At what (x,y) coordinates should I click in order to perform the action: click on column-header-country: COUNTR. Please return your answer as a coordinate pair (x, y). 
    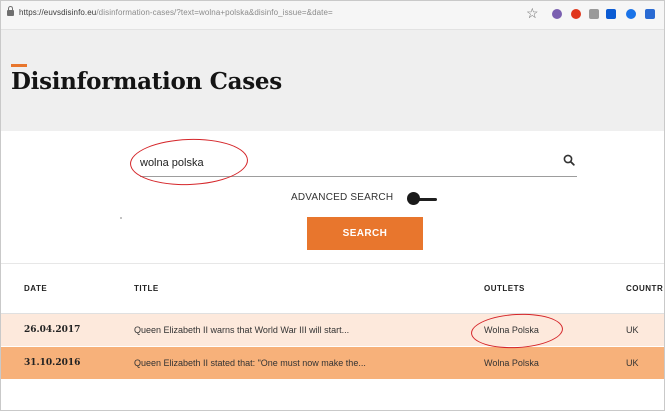
    Looking at the image, I should click on (644, 288).